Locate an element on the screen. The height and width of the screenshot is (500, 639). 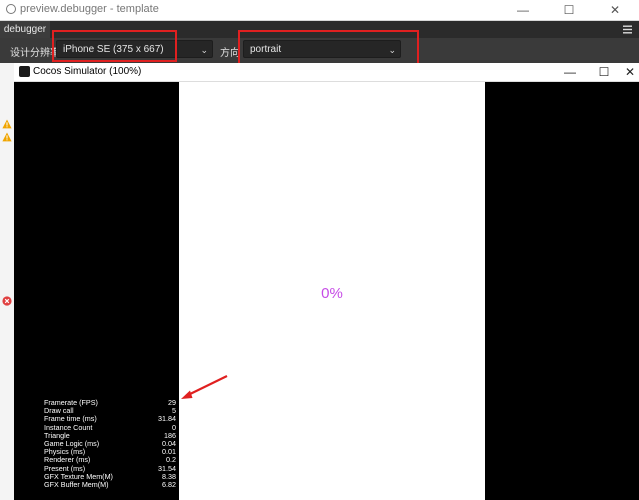
orientation-label: 方向 is located at coordinates (230, 53).